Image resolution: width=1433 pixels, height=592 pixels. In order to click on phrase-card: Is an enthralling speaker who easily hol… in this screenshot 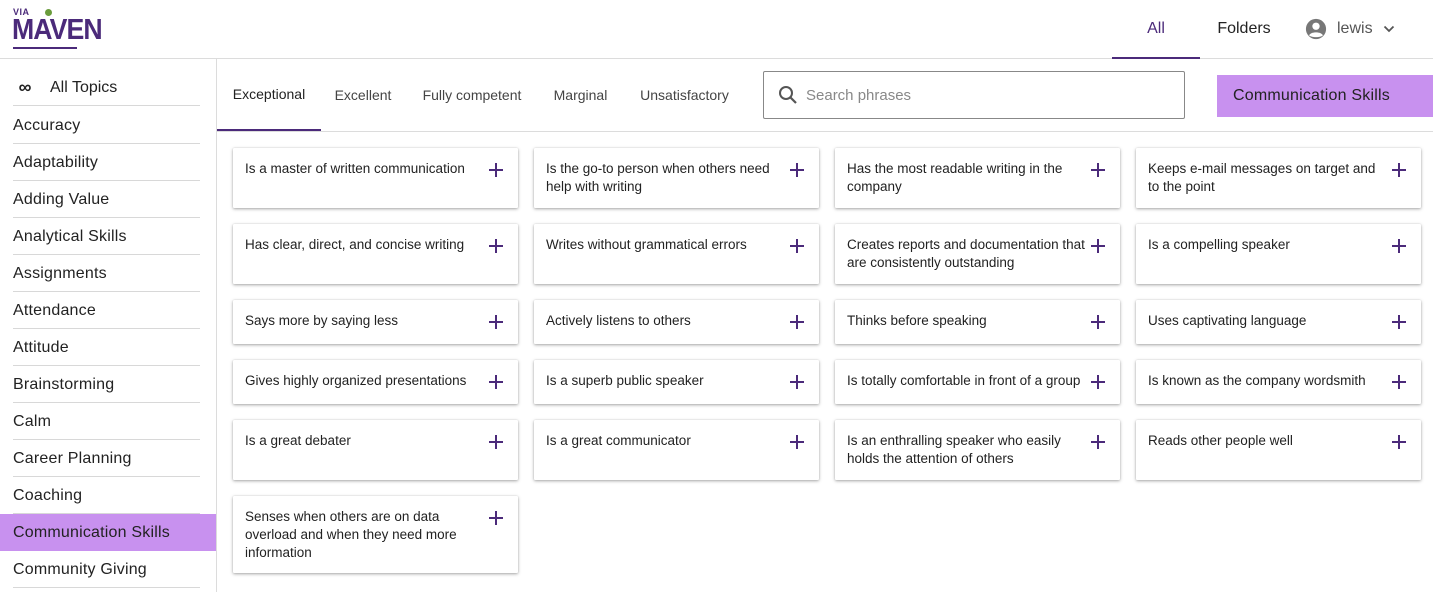, I will do `click(977, 450)`.